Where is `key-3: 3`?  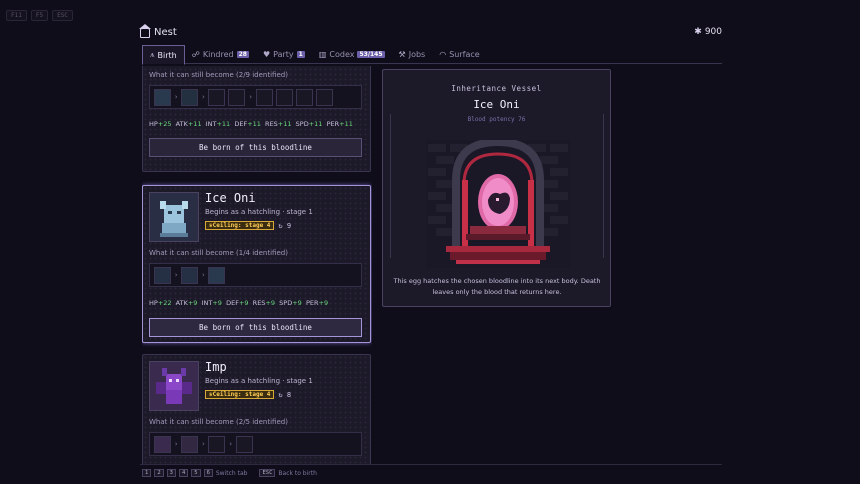 key-3: 3 is located at coordinates (171, 473).